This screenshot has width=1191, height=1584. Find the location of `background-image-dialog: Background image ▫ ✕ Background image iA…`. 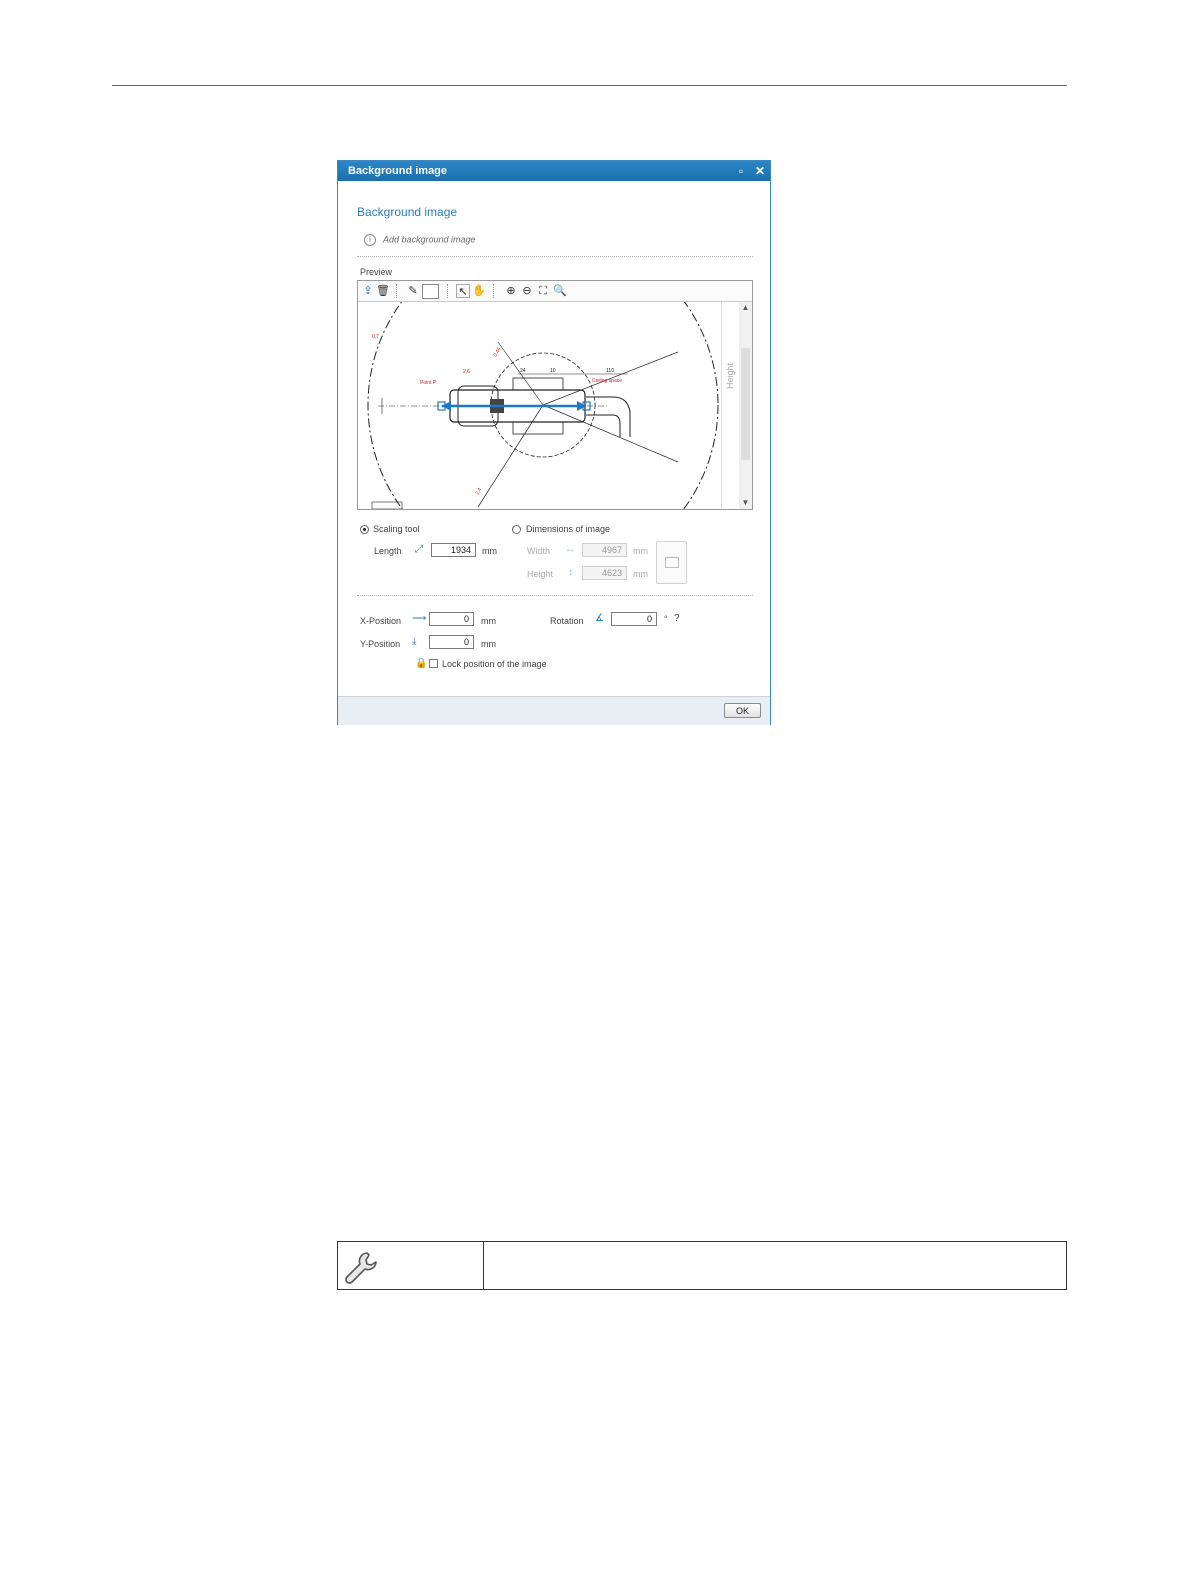

background-image-dialog: Background image ▫ ✕ Background image iA… is located at coordinates (554, 442).